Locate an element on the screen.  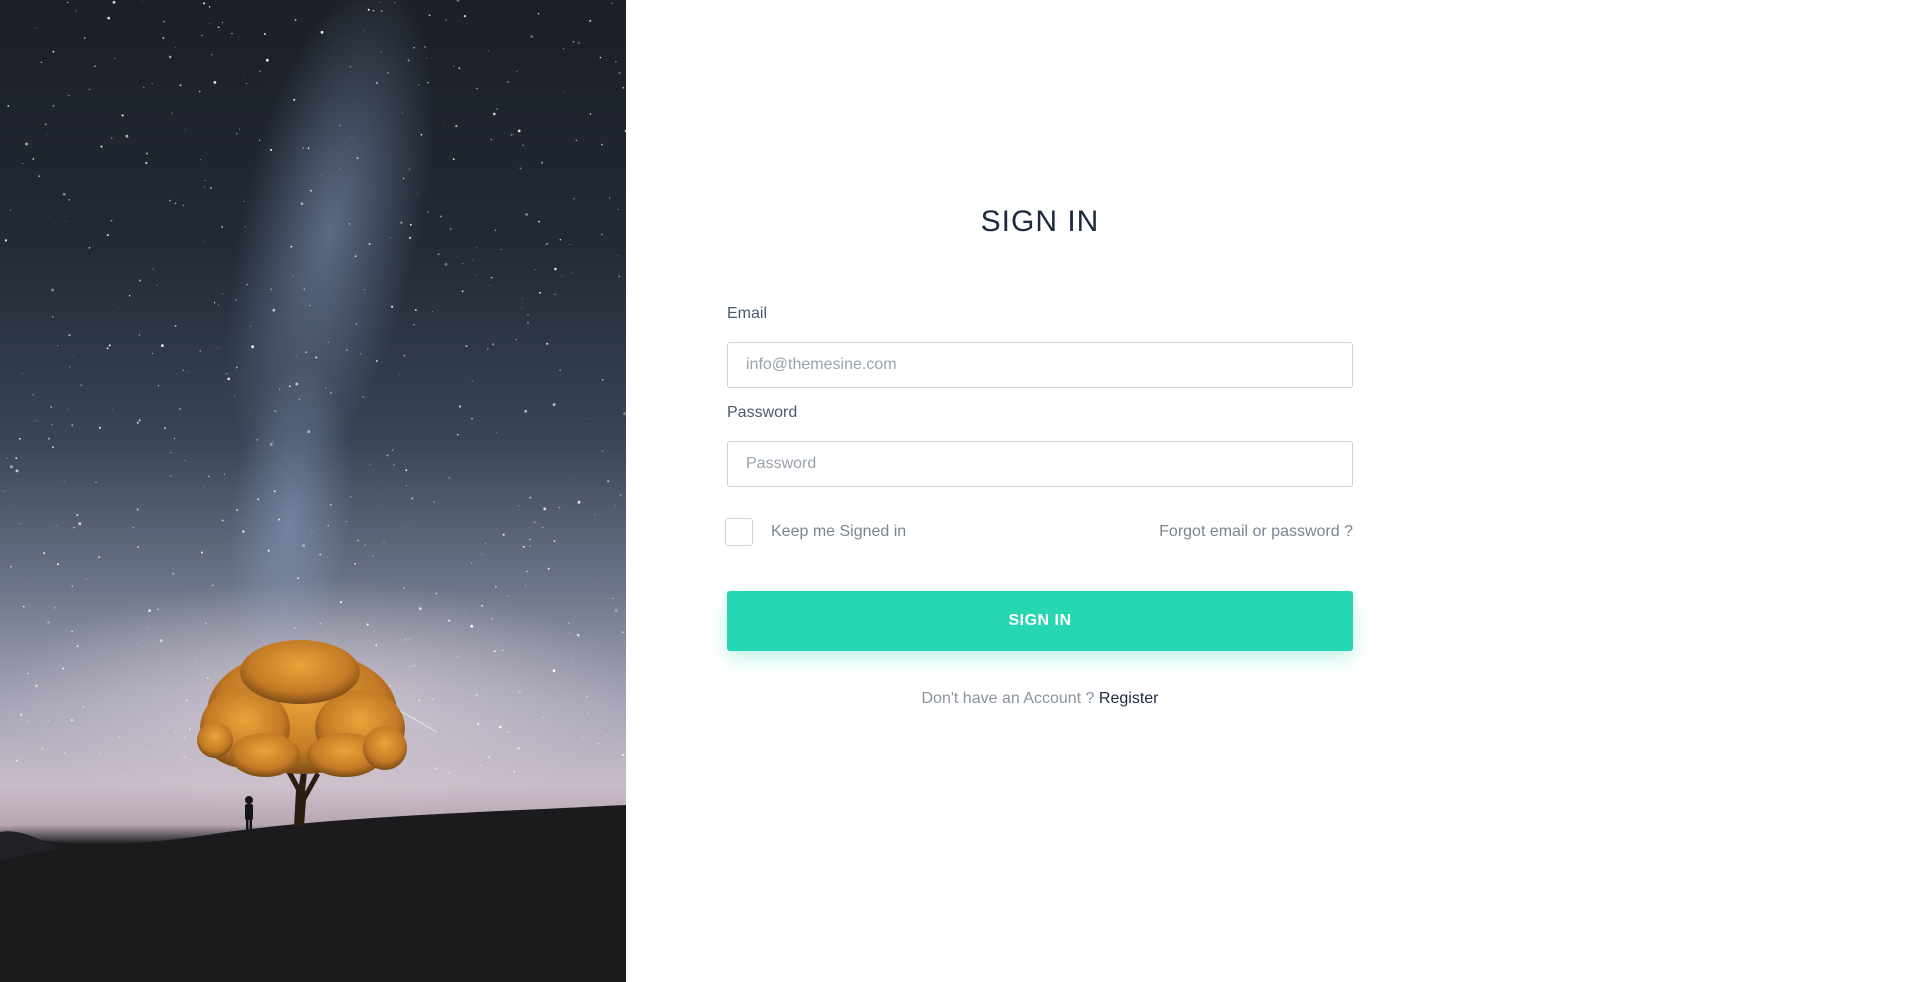
no-account-text: Don't have an Account ? is located at coordinates (1010, 698).